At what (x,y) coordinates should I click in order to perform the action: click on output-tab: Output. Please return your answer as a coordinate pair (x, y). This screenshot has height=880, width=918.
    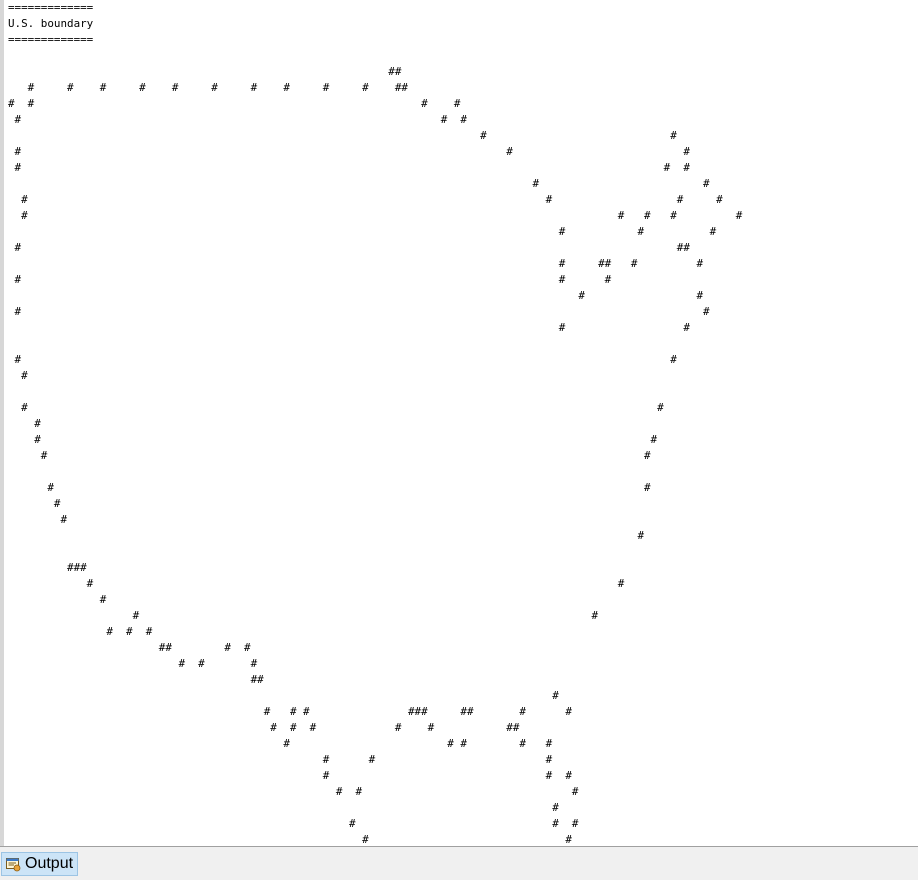
    Looking at the image, I should click on (40, 864).